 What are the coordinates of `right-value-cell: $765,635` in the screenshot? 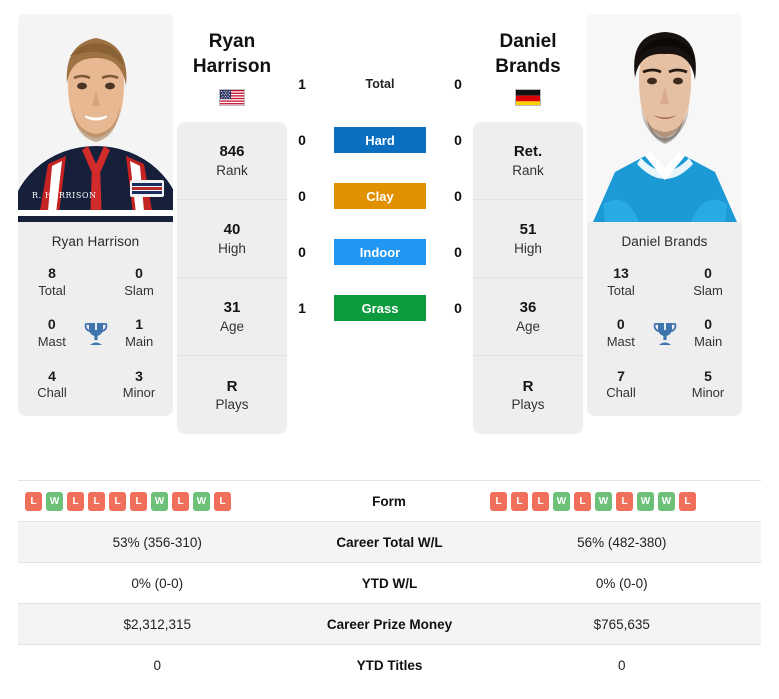 It's located at (622, 624).